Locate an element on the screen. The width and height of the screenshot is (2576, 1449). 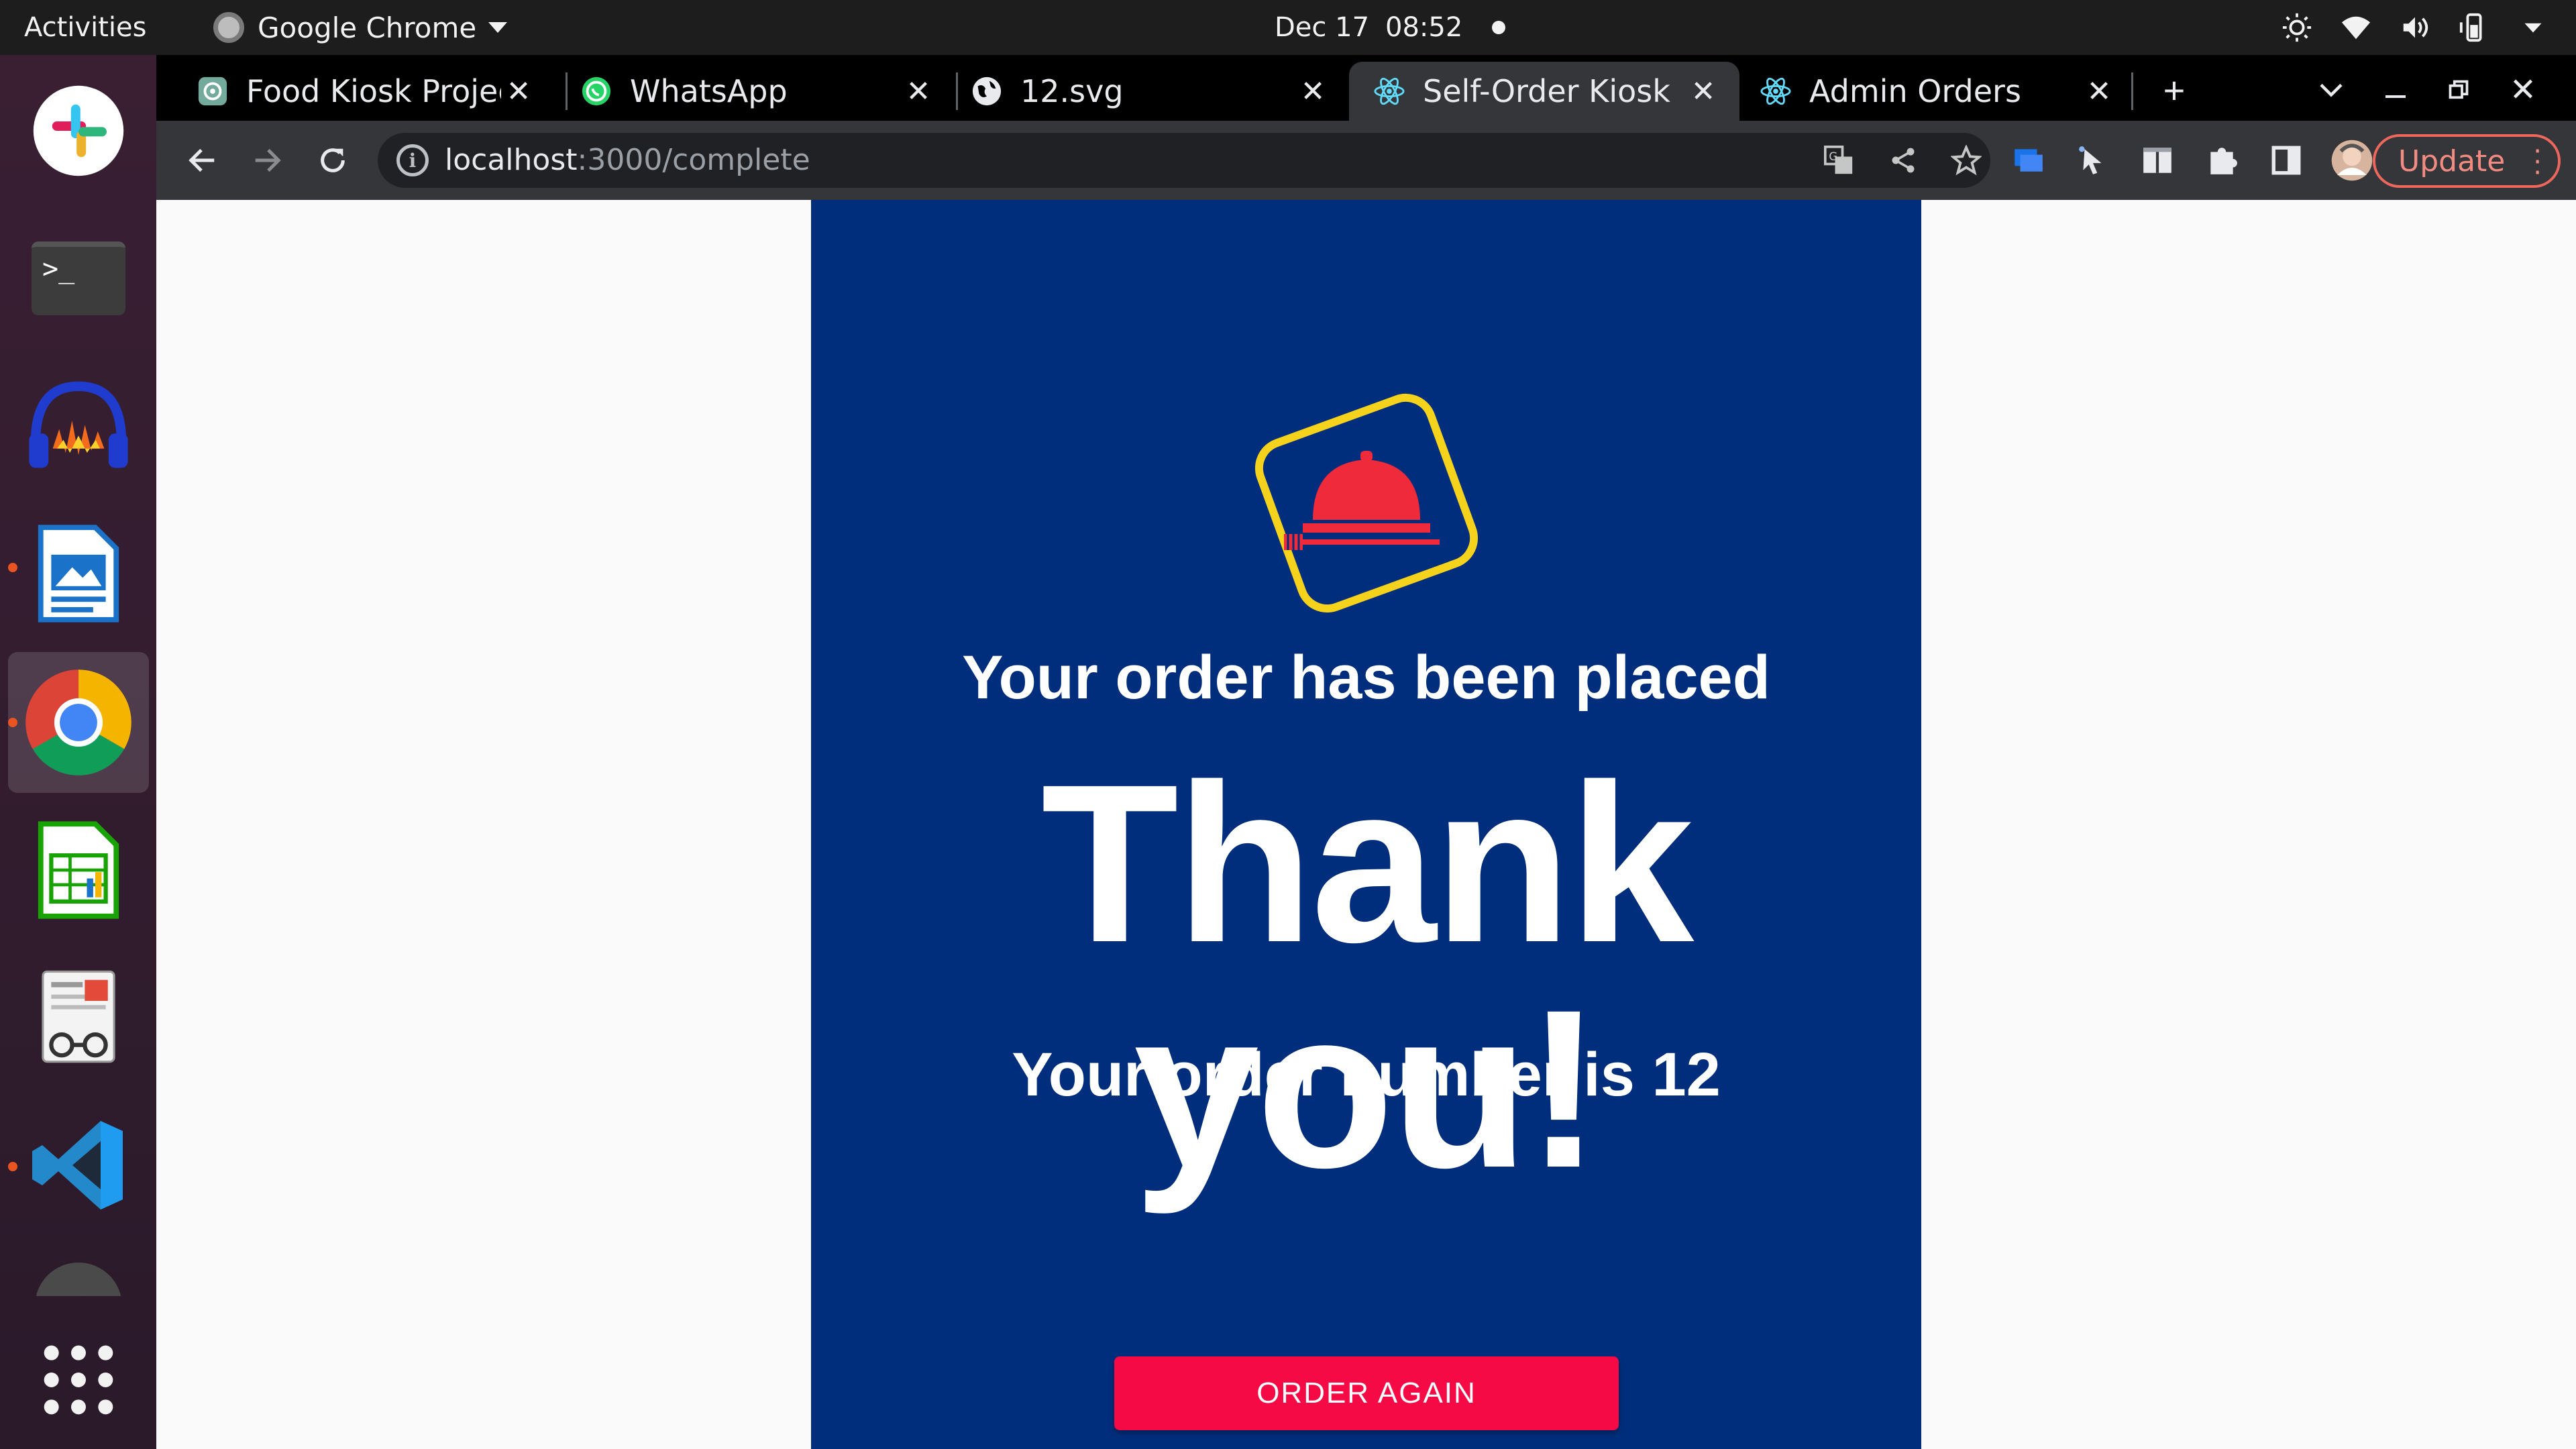
browser-toolbar: i localhost:3000/complete G Update · · · is located at coordinates (1366, 160).